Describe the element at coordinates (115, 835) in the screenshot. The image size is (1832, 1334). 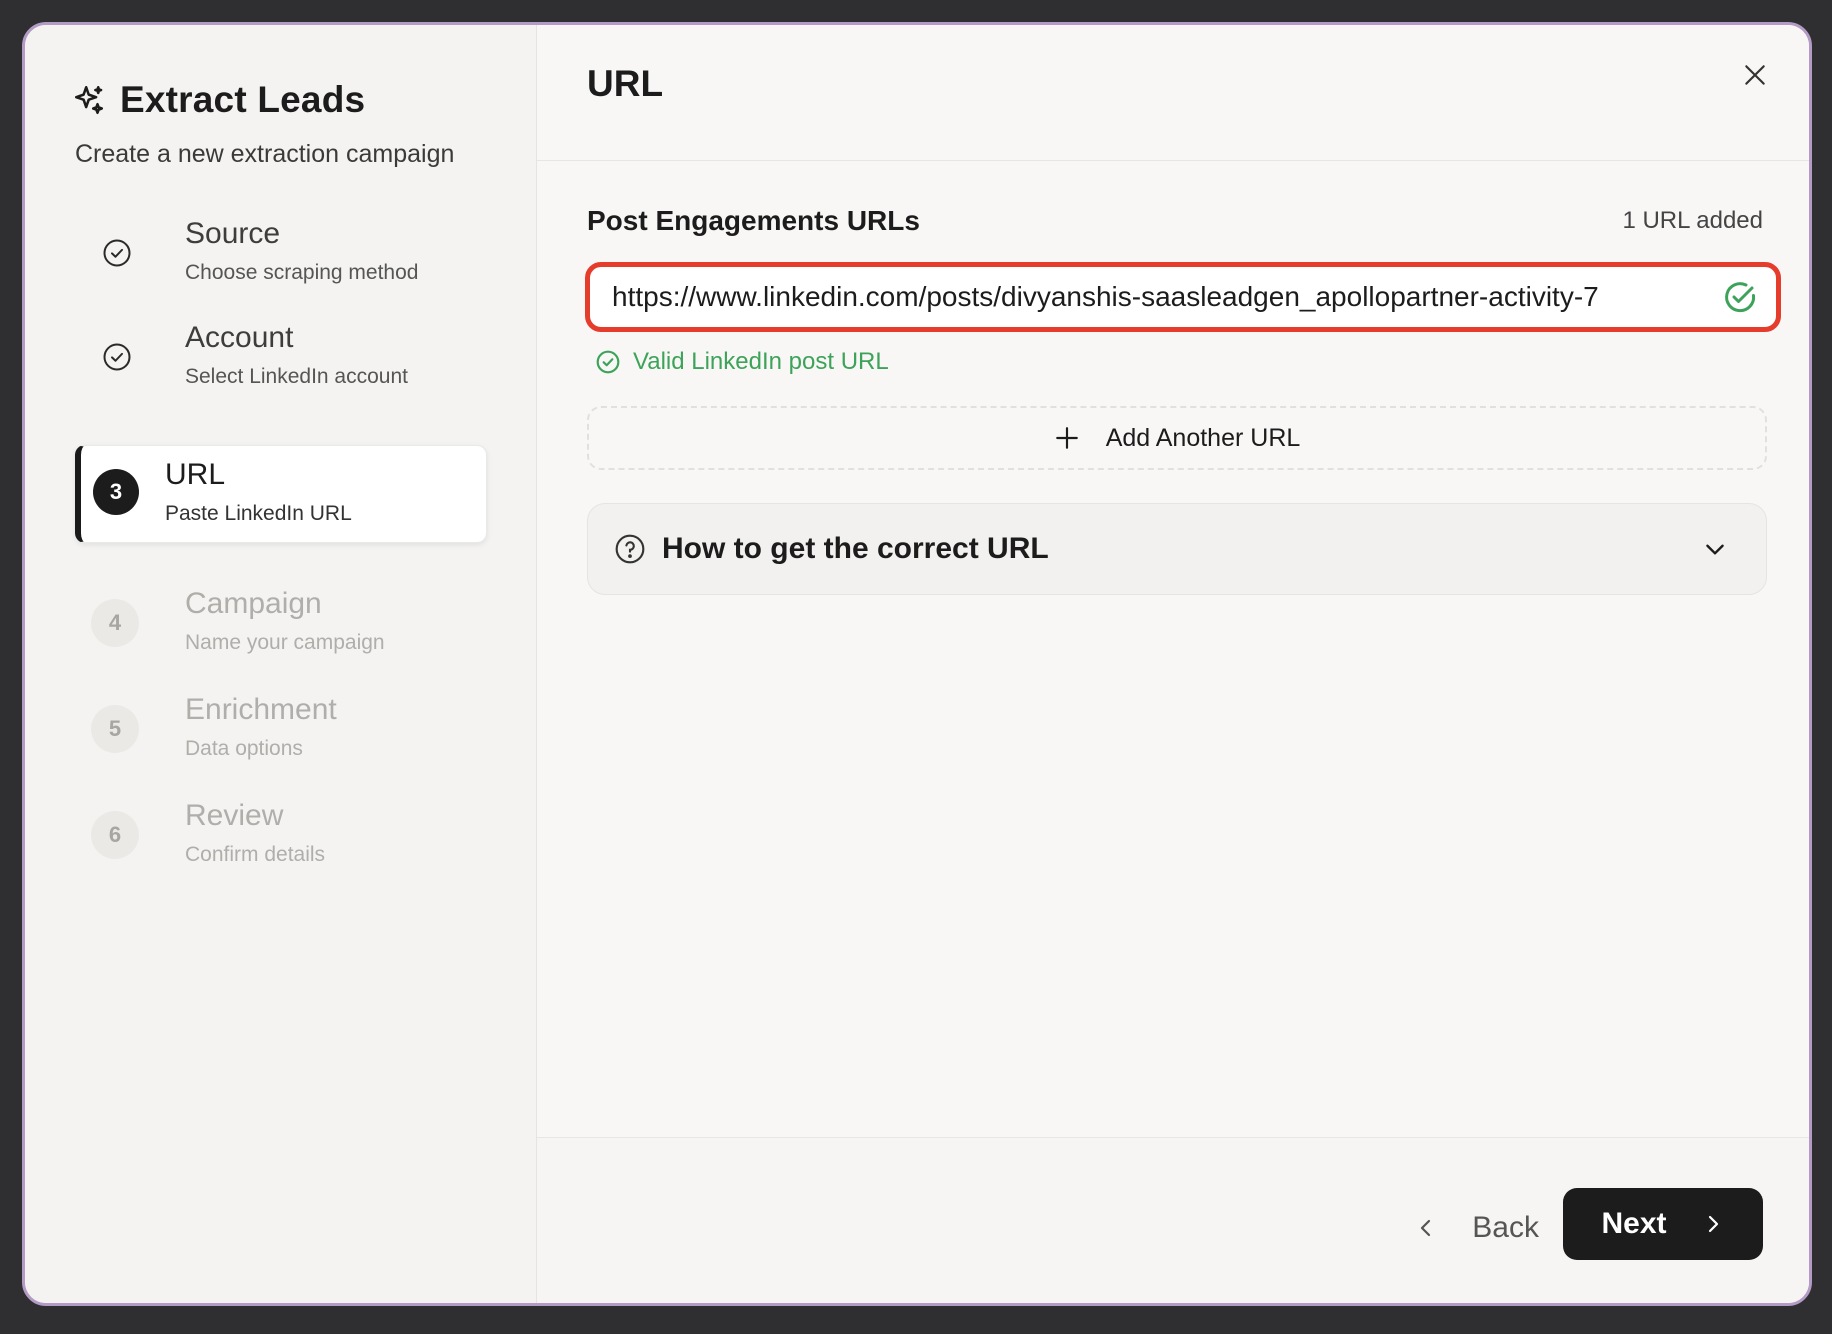
I see `step-number-badge: 6` at that location.